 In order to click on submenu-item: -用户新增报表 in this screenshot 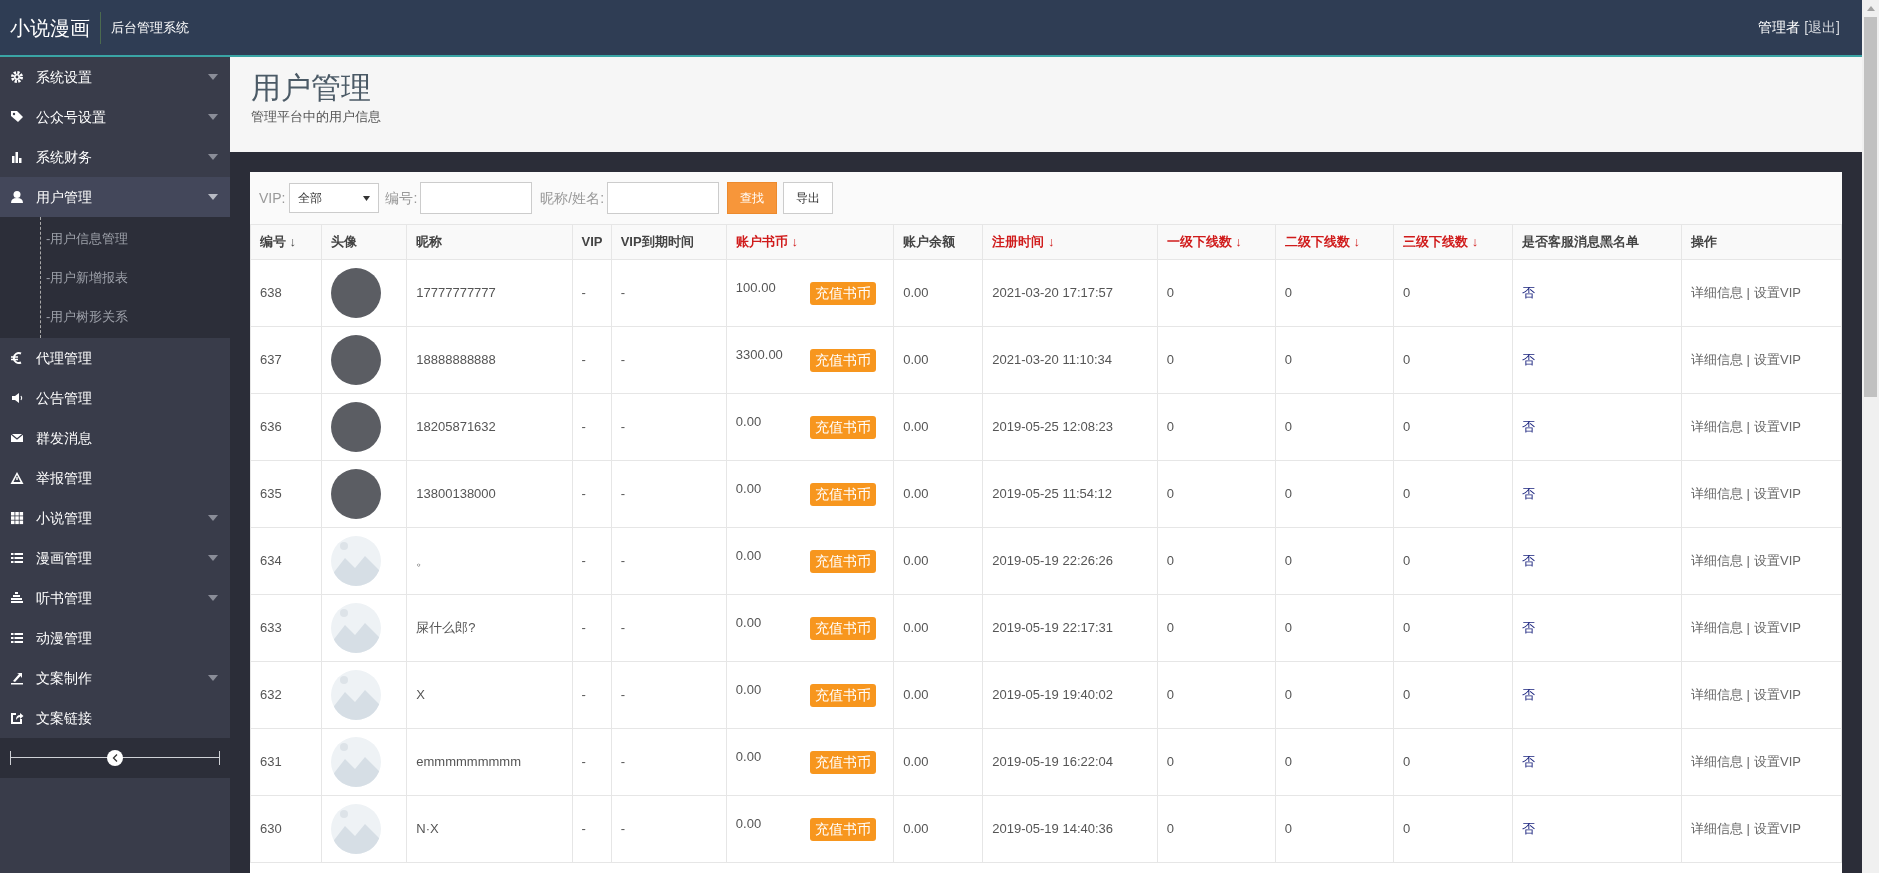, I will do `click(115, 277)`.